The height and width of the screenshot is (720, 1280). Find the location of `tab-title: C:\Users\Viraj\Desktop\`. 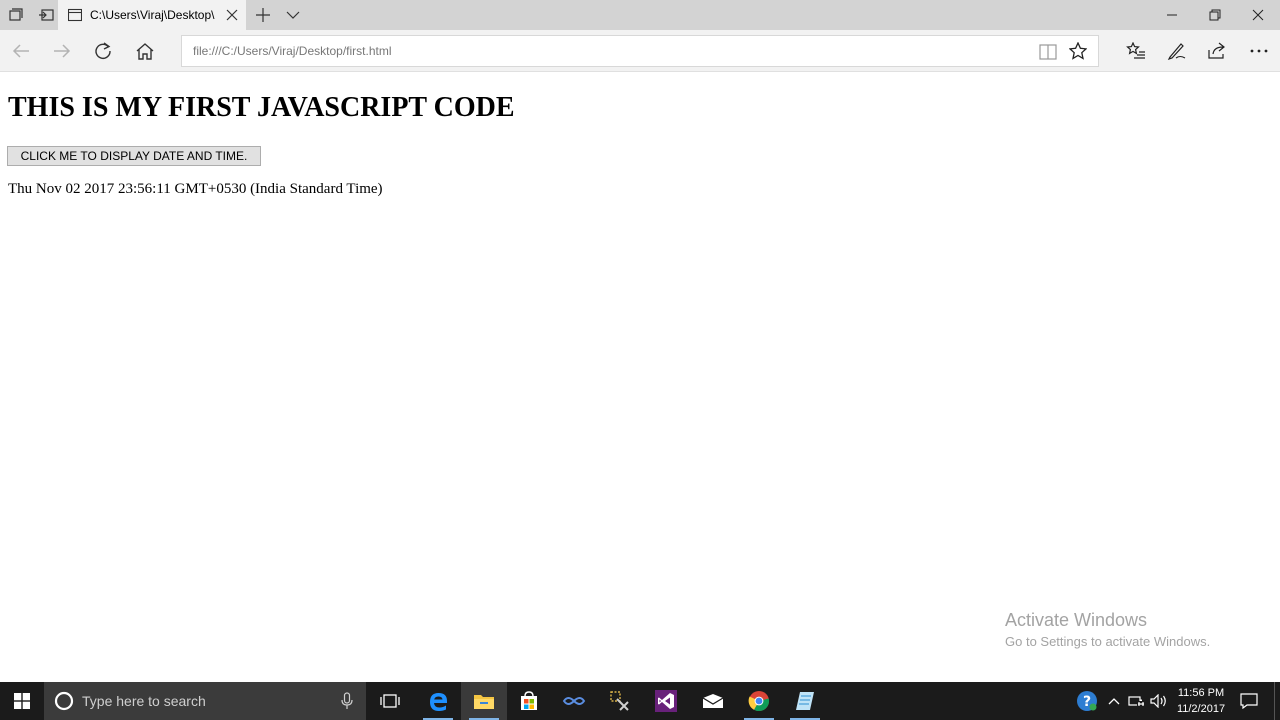

tab-title: C:\Users\Viraj\Desktop\ is located at coordinates (152, 15).